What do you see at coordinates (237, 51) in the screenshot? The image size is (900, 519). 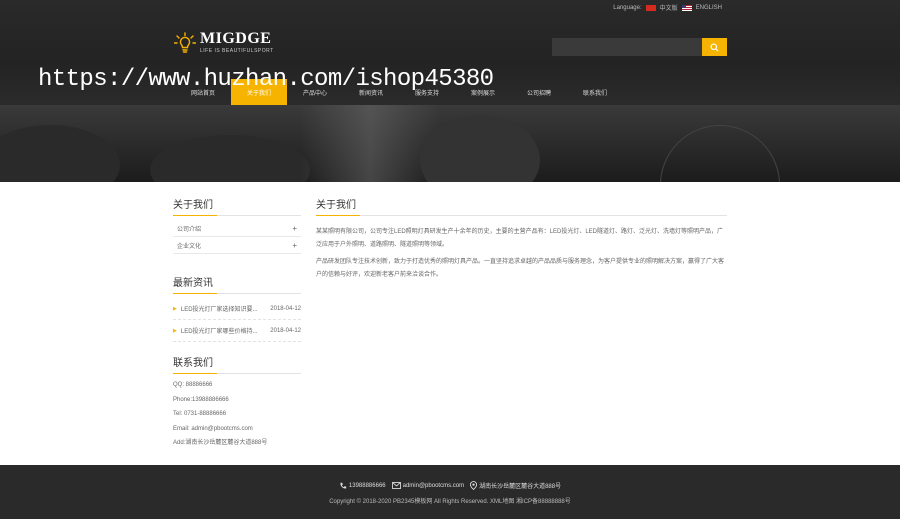 I see `brand-slogan: LIFE IS BEAUTIFULSPORT` at bounding box center [237, 51].